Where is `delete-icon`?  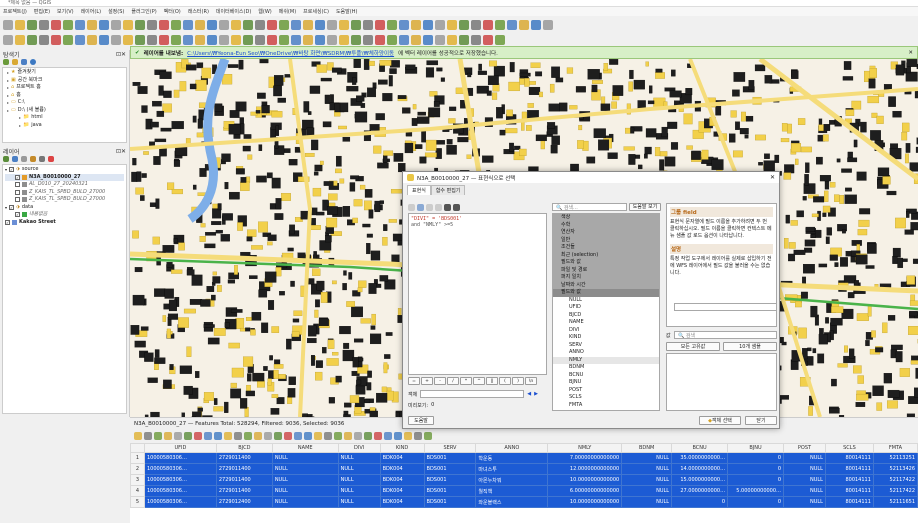
delete-icon is located at coordinates (438, 207).